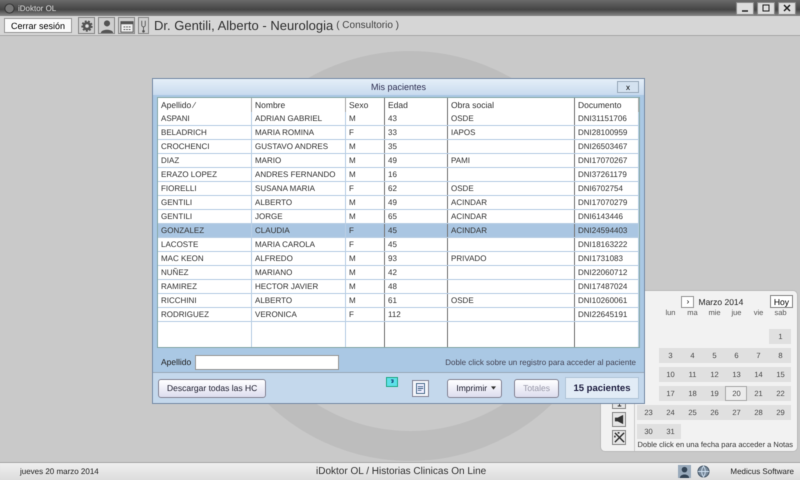 This screenshot has height=480, width=800. I want to click on table-cell: GENTILI, so click(205, 203).